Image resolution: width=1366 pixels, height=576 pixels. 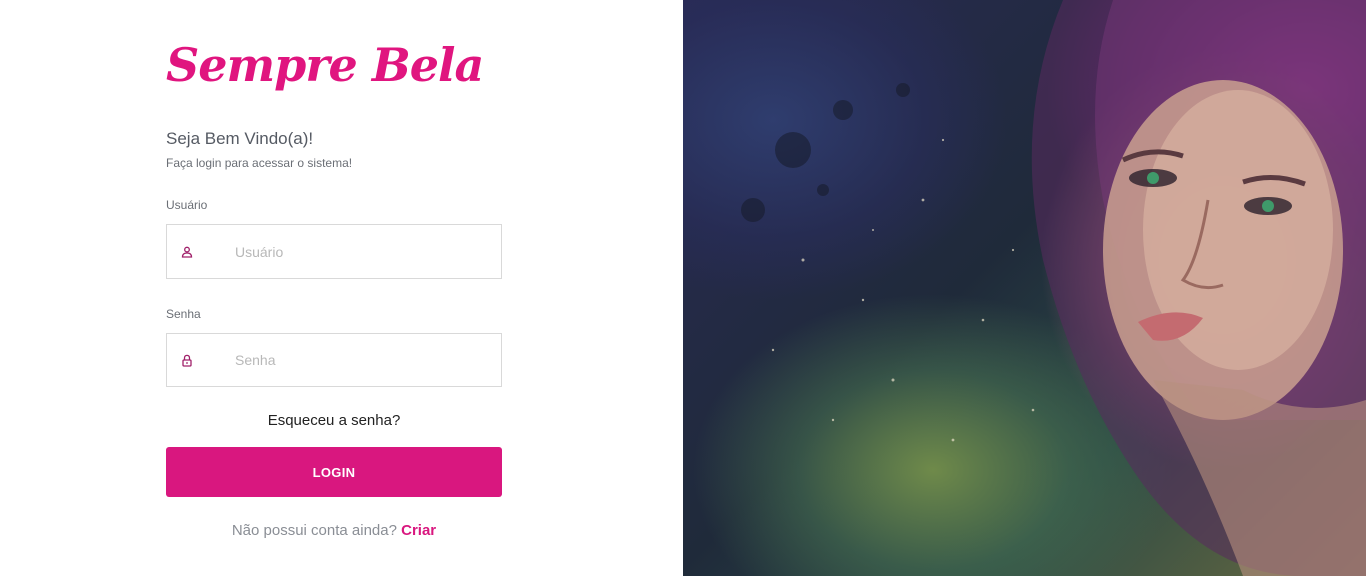 I want to click on login-button: LOGIN, so click(x=334, y=472).